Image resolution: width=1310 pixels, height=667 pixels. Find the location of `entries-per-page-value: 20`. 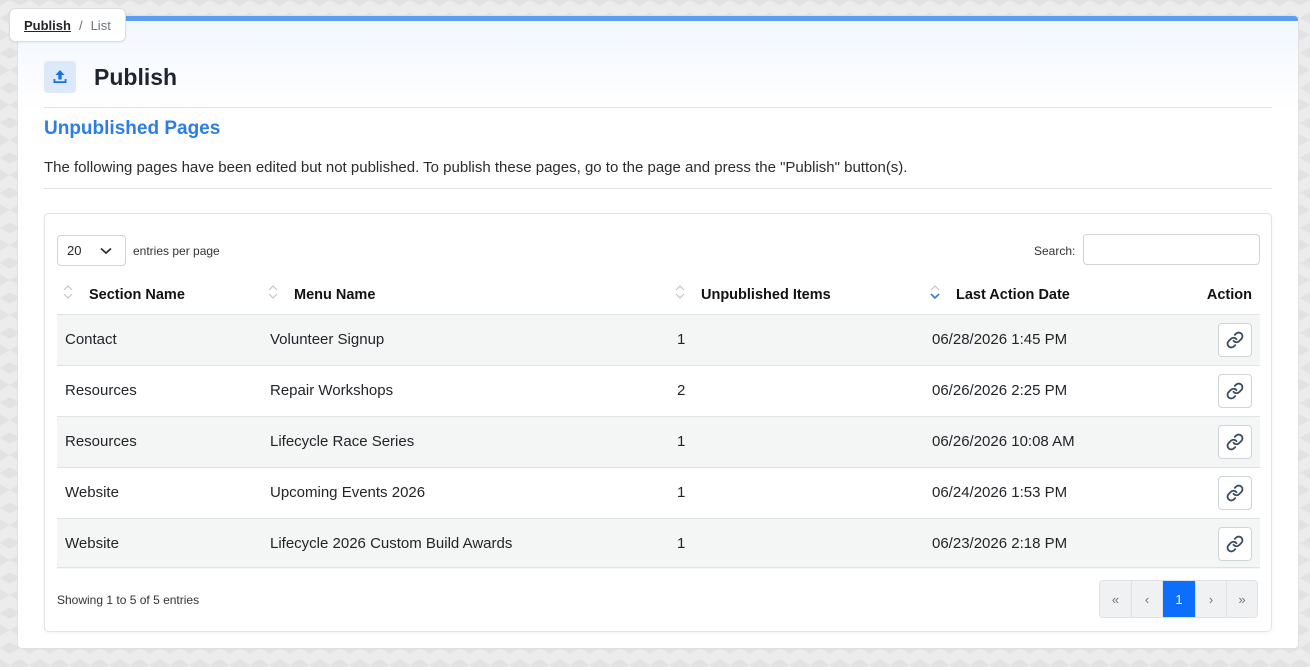

entries-per-page-value: 20 is located at coordinates (74, 250).